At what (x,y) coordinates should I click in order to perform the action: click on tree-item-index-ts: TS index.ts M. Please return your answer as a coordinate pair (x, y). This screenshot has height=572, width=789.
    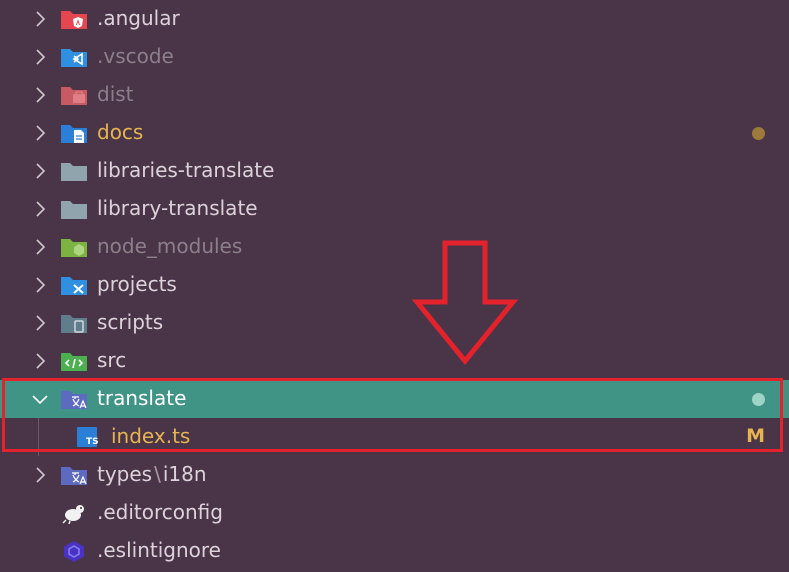
    Looking at the image, I should click on (394, 437).